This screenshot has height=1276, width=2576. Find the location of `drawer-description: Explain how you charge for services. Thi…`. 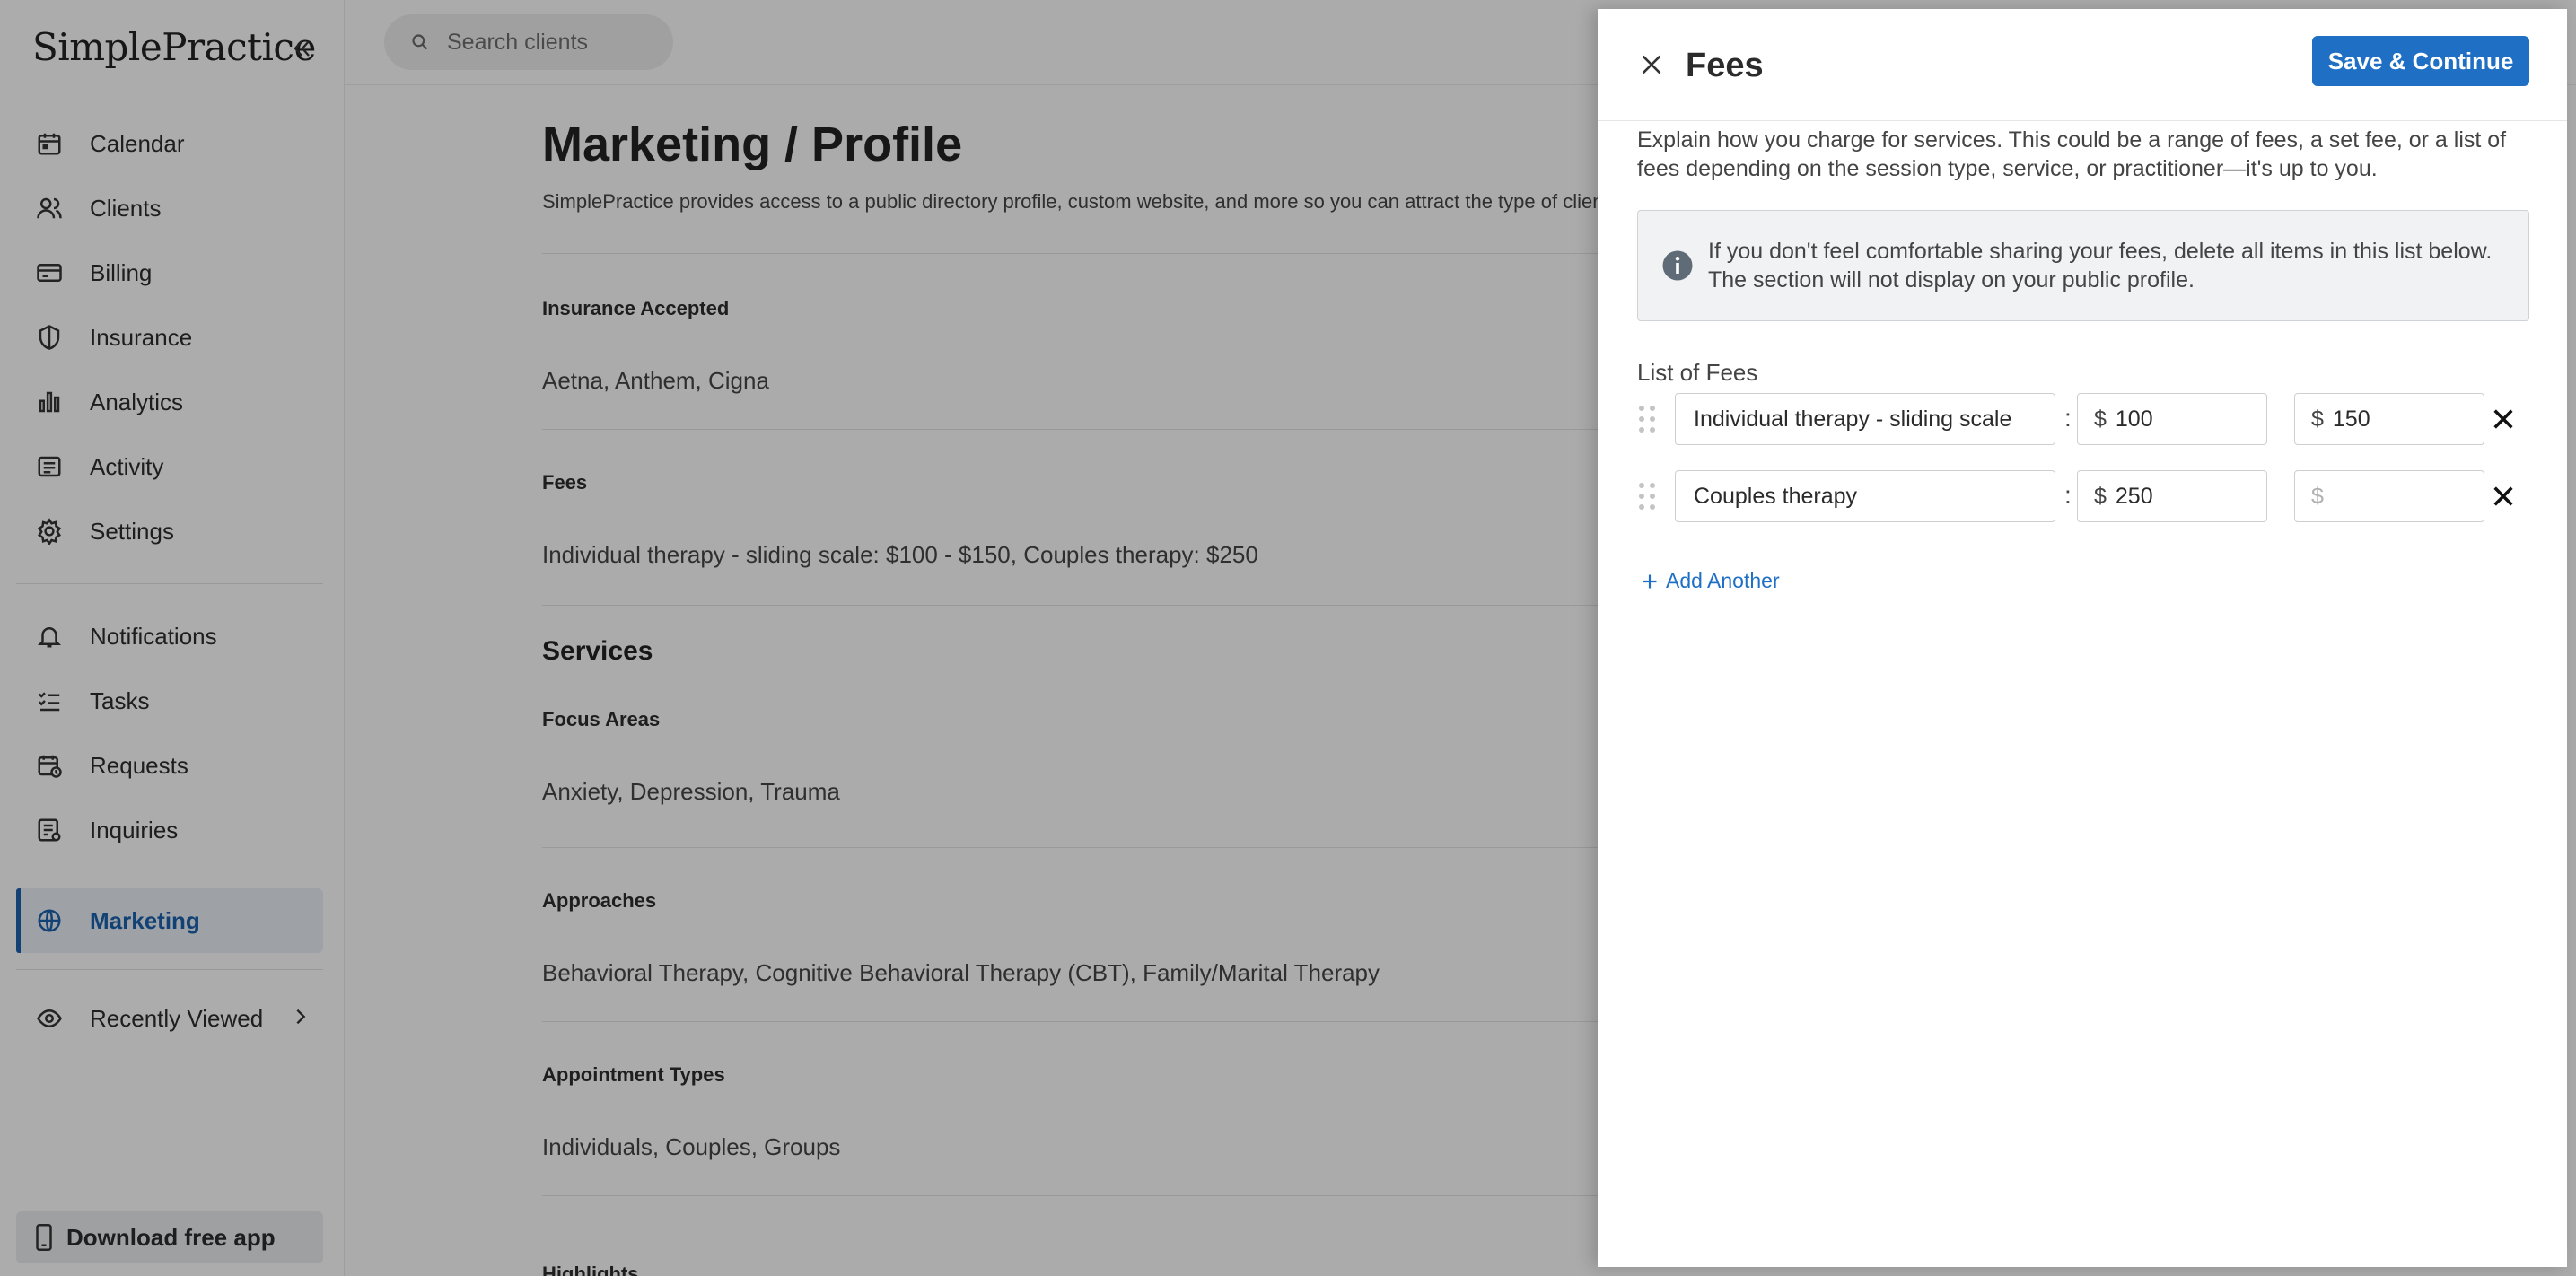

drawer-description: Explain how you charge for services. Thi… is located at coordinates (2072, 154).